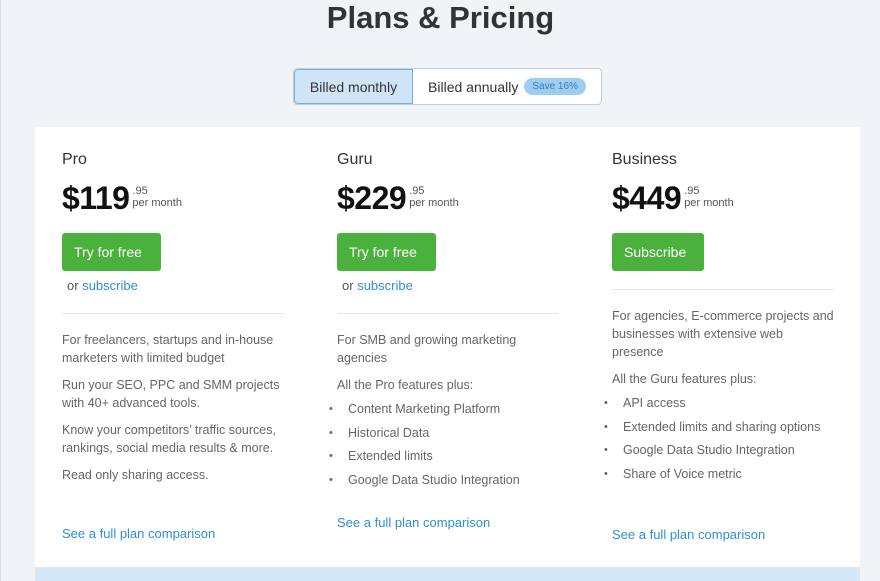 This screenshot has width=880, height=581. Describe the element at coordinates (444, 456) in the screenshot. I see `feature-item: Extended limits` at that location.